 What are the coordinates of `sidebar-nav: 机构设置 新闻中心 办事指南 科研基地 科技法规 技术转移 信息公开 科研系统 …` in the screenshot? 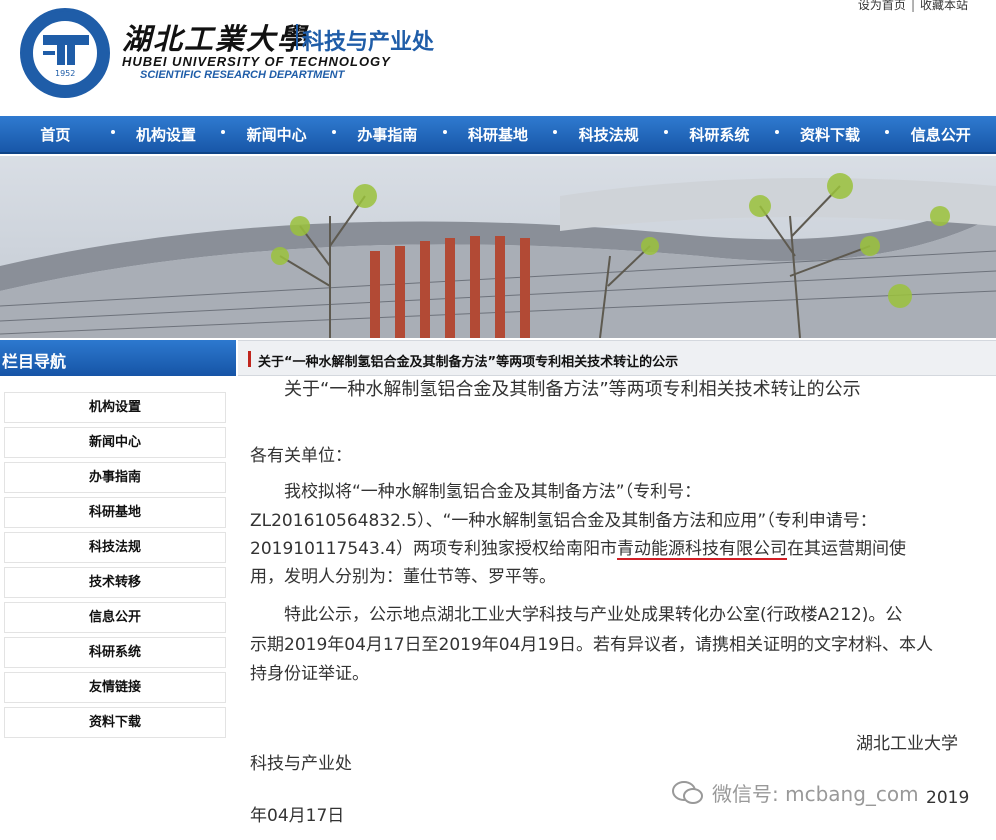 It's located at (115, 567).